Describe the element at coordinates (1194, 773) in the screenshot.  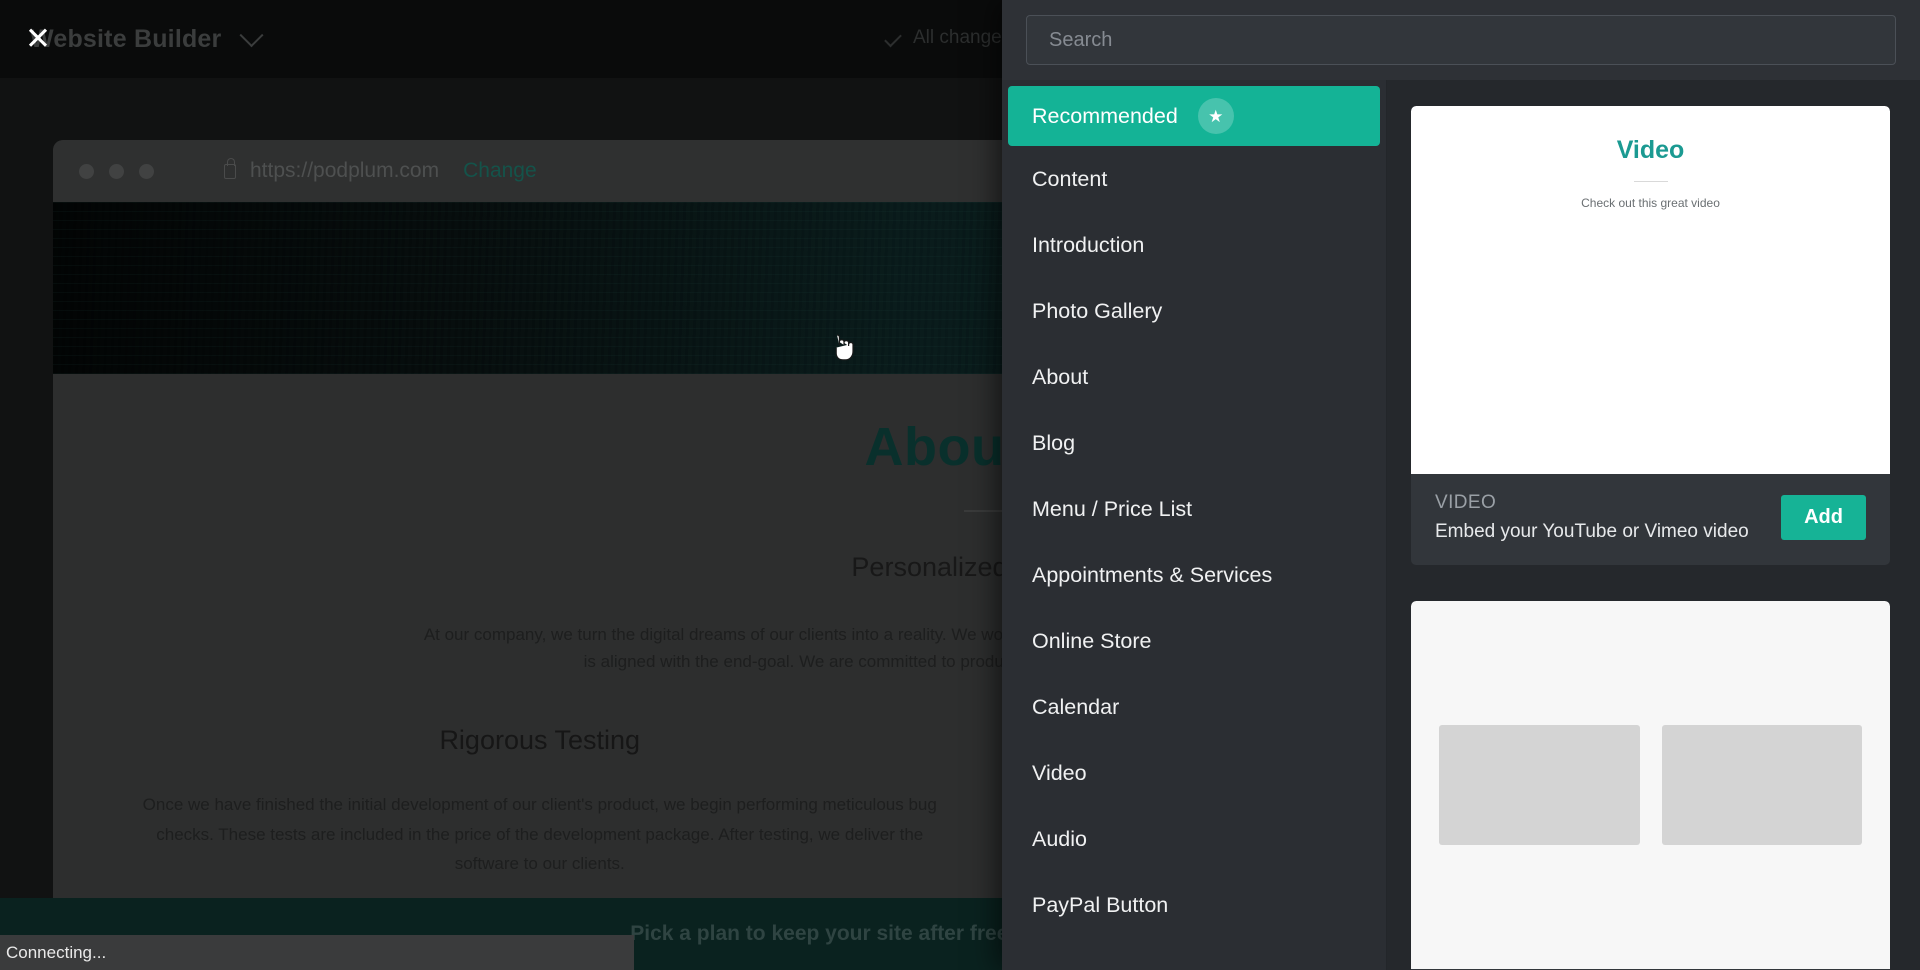
I see `sidebar-item-video: Video` at that location.